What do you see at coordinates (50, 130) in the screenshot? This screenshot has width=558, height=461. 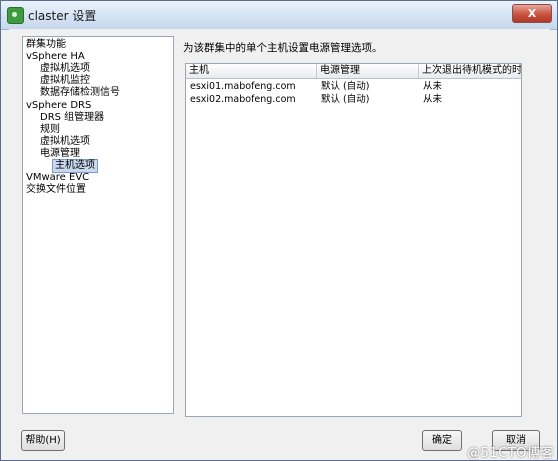 I see `nav-item-rules: 规则` at bounding box center [50, 130].